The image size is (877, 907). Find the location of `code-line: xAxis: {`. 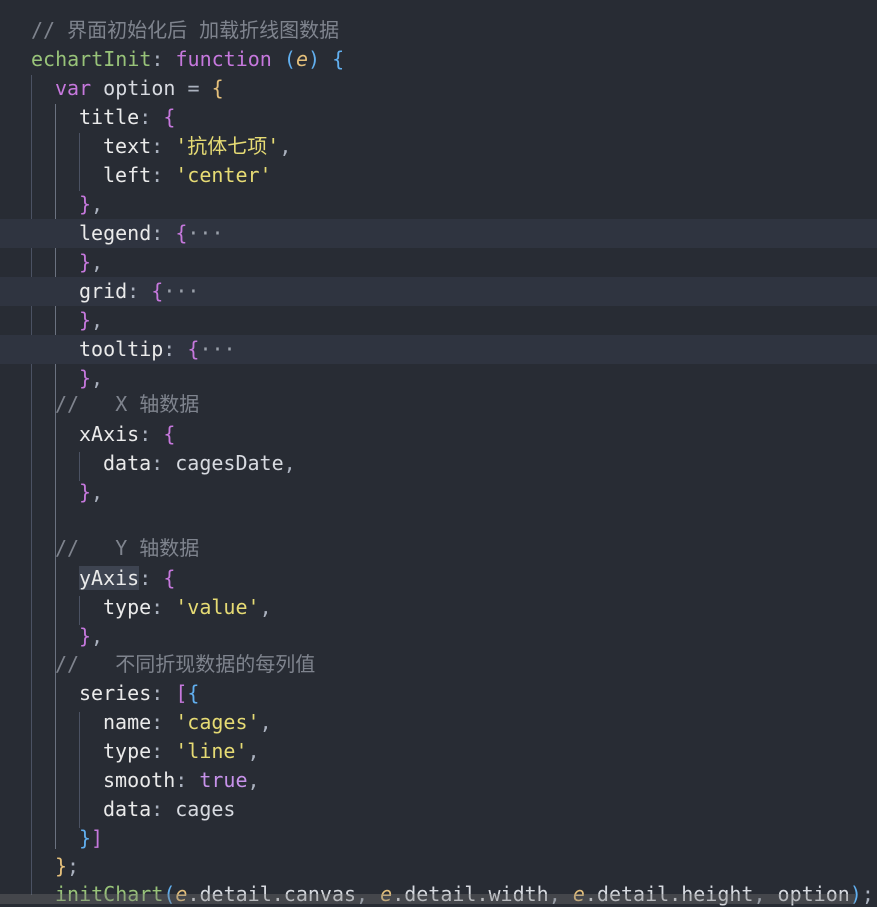

code-line: xAxis: { is located at coordinates (438, 434).